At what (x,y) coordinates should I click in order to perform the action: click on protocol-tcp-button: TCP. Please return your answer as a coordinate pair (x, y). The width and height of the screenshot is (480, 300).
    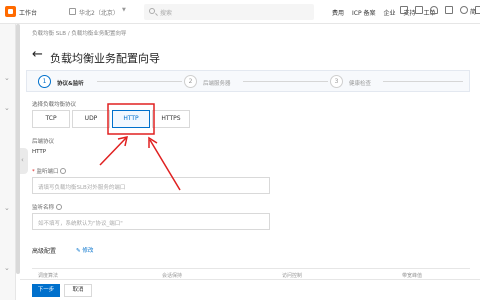
    Looking at the image, I should click on (51, 119).